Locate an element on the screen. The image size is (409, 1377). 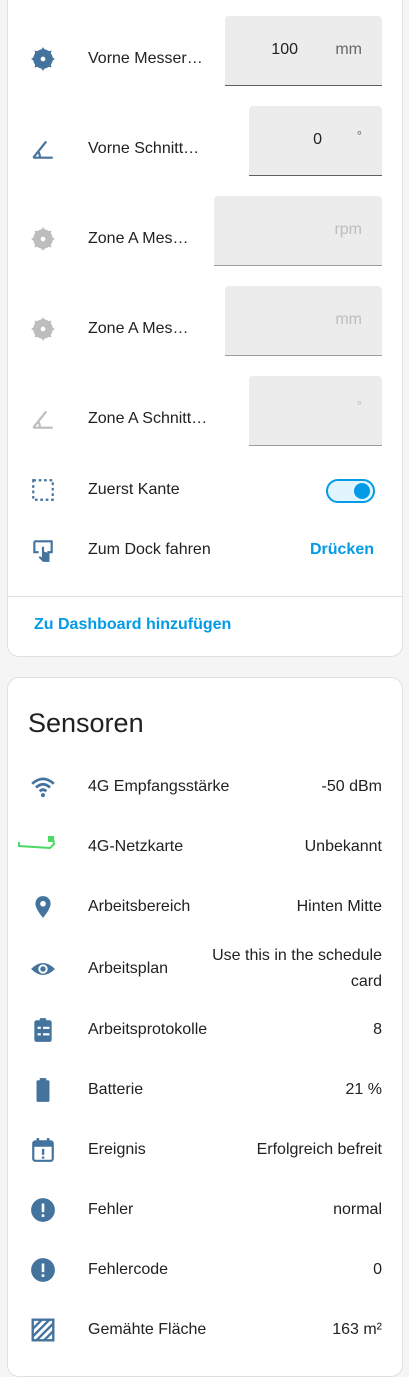
vorne-schnittwinkel-row: Vorne Schnittwinkel 0 ° is located at coordinates (205, 141).